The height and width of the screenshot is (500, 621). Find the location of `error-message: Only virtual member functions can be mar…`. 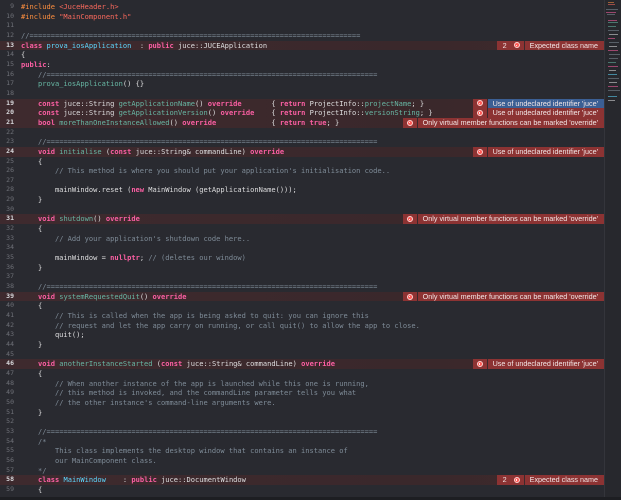

error-message: Only virtual member functions can be mar… is located at coordinates (510, 219).